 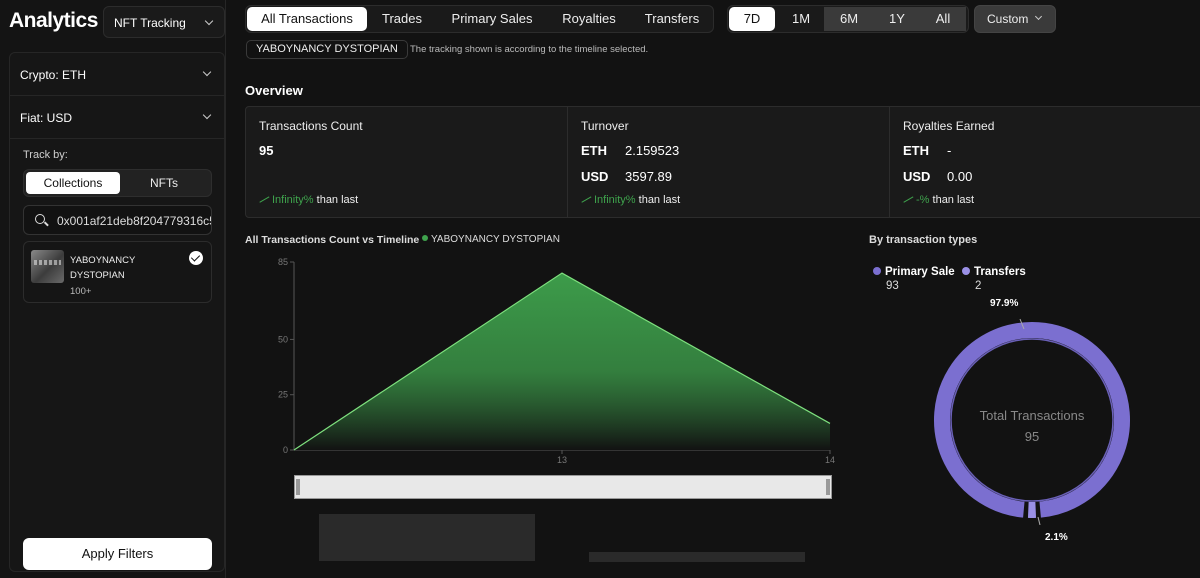 What do you see at coordinates (164, 183) in the screenshot?
I see `track-nfts-button: NFTs` at bounding box center [164, 183].